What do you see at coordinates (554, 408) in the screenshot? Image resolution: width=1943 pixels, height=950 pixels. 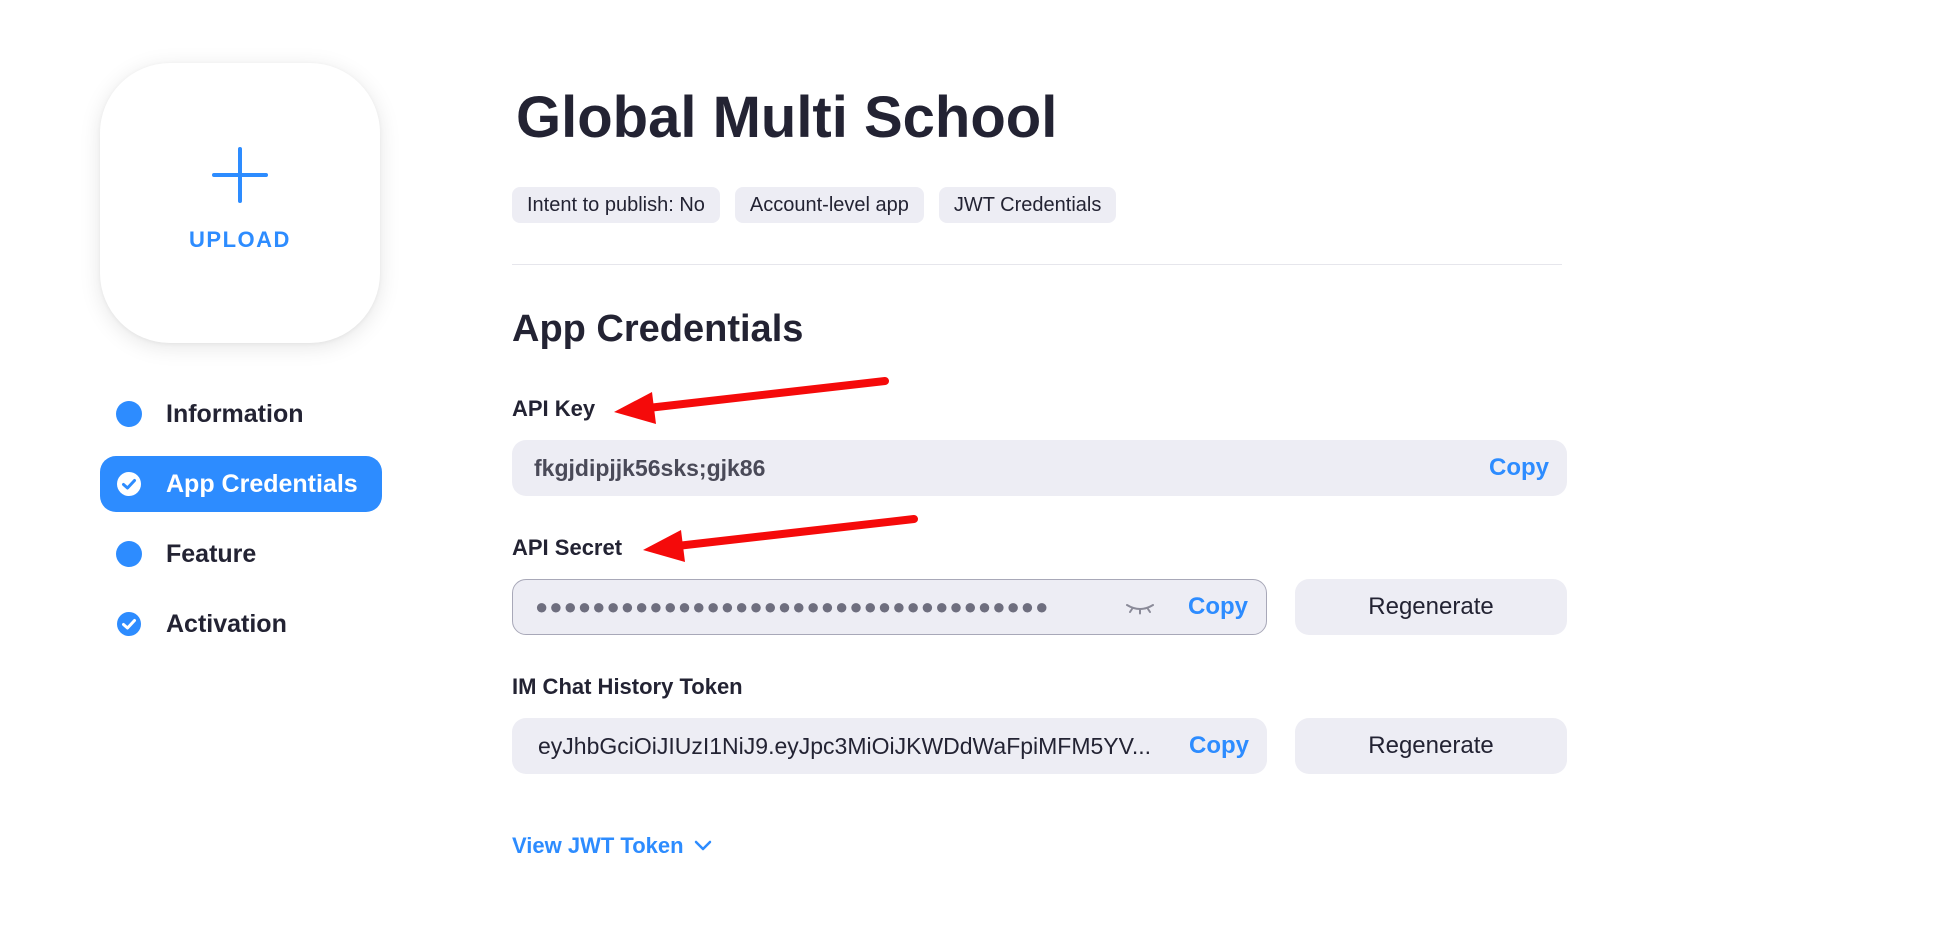 I see `api-key-label: API Key` at bounding box center [554, 408].